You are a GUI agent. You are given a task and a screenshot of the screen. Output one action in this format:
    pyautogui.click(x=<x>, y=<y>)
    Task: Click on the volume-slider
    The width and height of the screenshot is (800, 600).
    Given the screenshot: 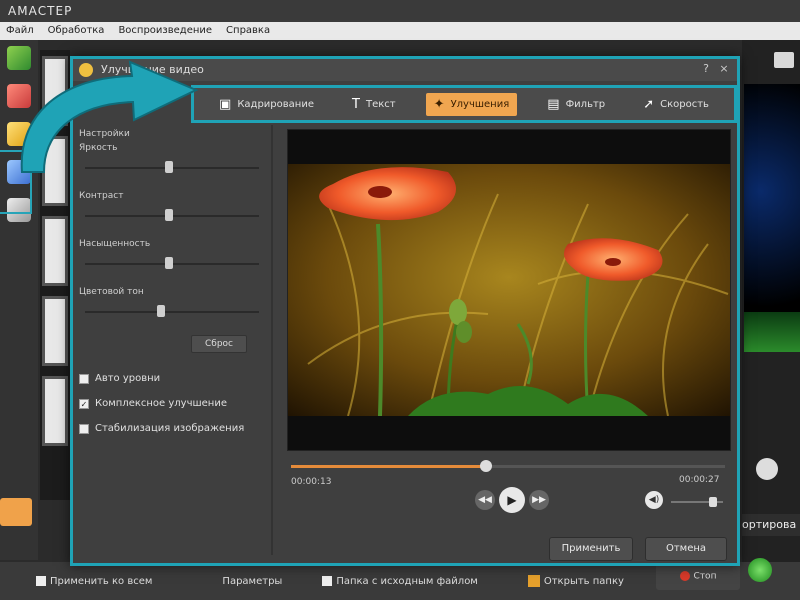 What is the action you would take?
    pyautogui.click(x=697, y=502)
    